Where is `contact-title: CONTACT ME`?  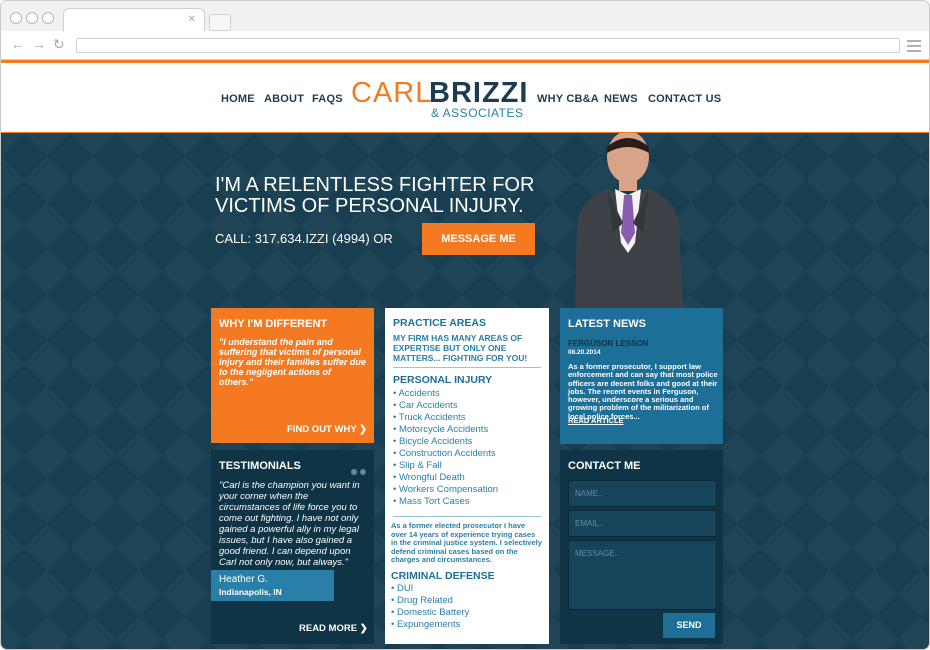 contact-title: CONTACT ME is located at coordinates (604, 466).